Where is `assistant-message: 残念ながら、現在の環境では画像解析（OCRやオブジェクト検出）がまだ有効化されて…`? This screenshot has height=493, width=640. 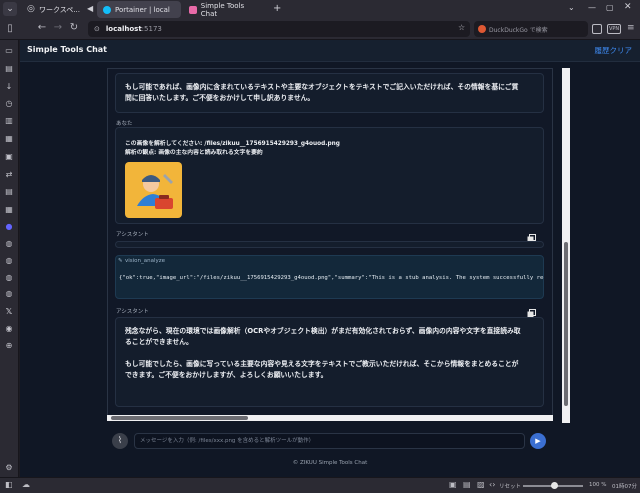
assistant-message: 残念ながら、現在の環境では画像解析（OCRやオブジェクト検出）がまだ有効化されて… is located at coordinates (329, 362).